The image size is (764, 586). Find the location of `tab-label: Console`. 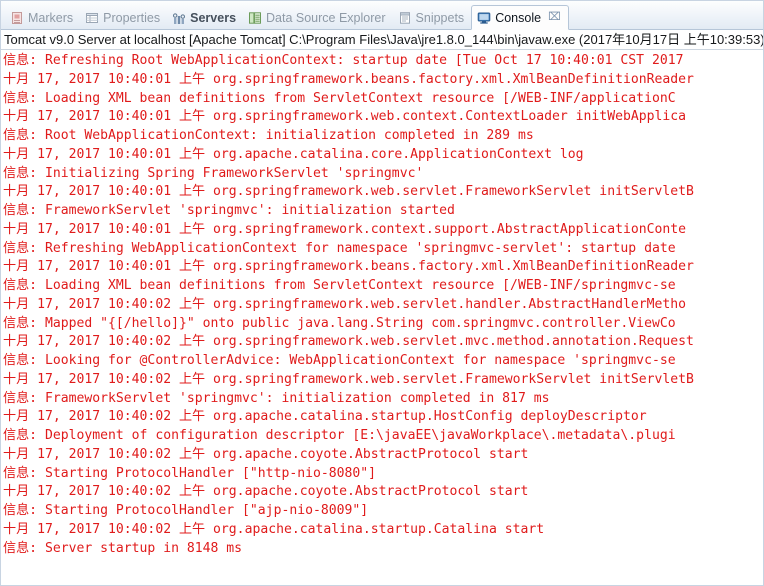

tab-label: Console is located at coordinates (518, 17).